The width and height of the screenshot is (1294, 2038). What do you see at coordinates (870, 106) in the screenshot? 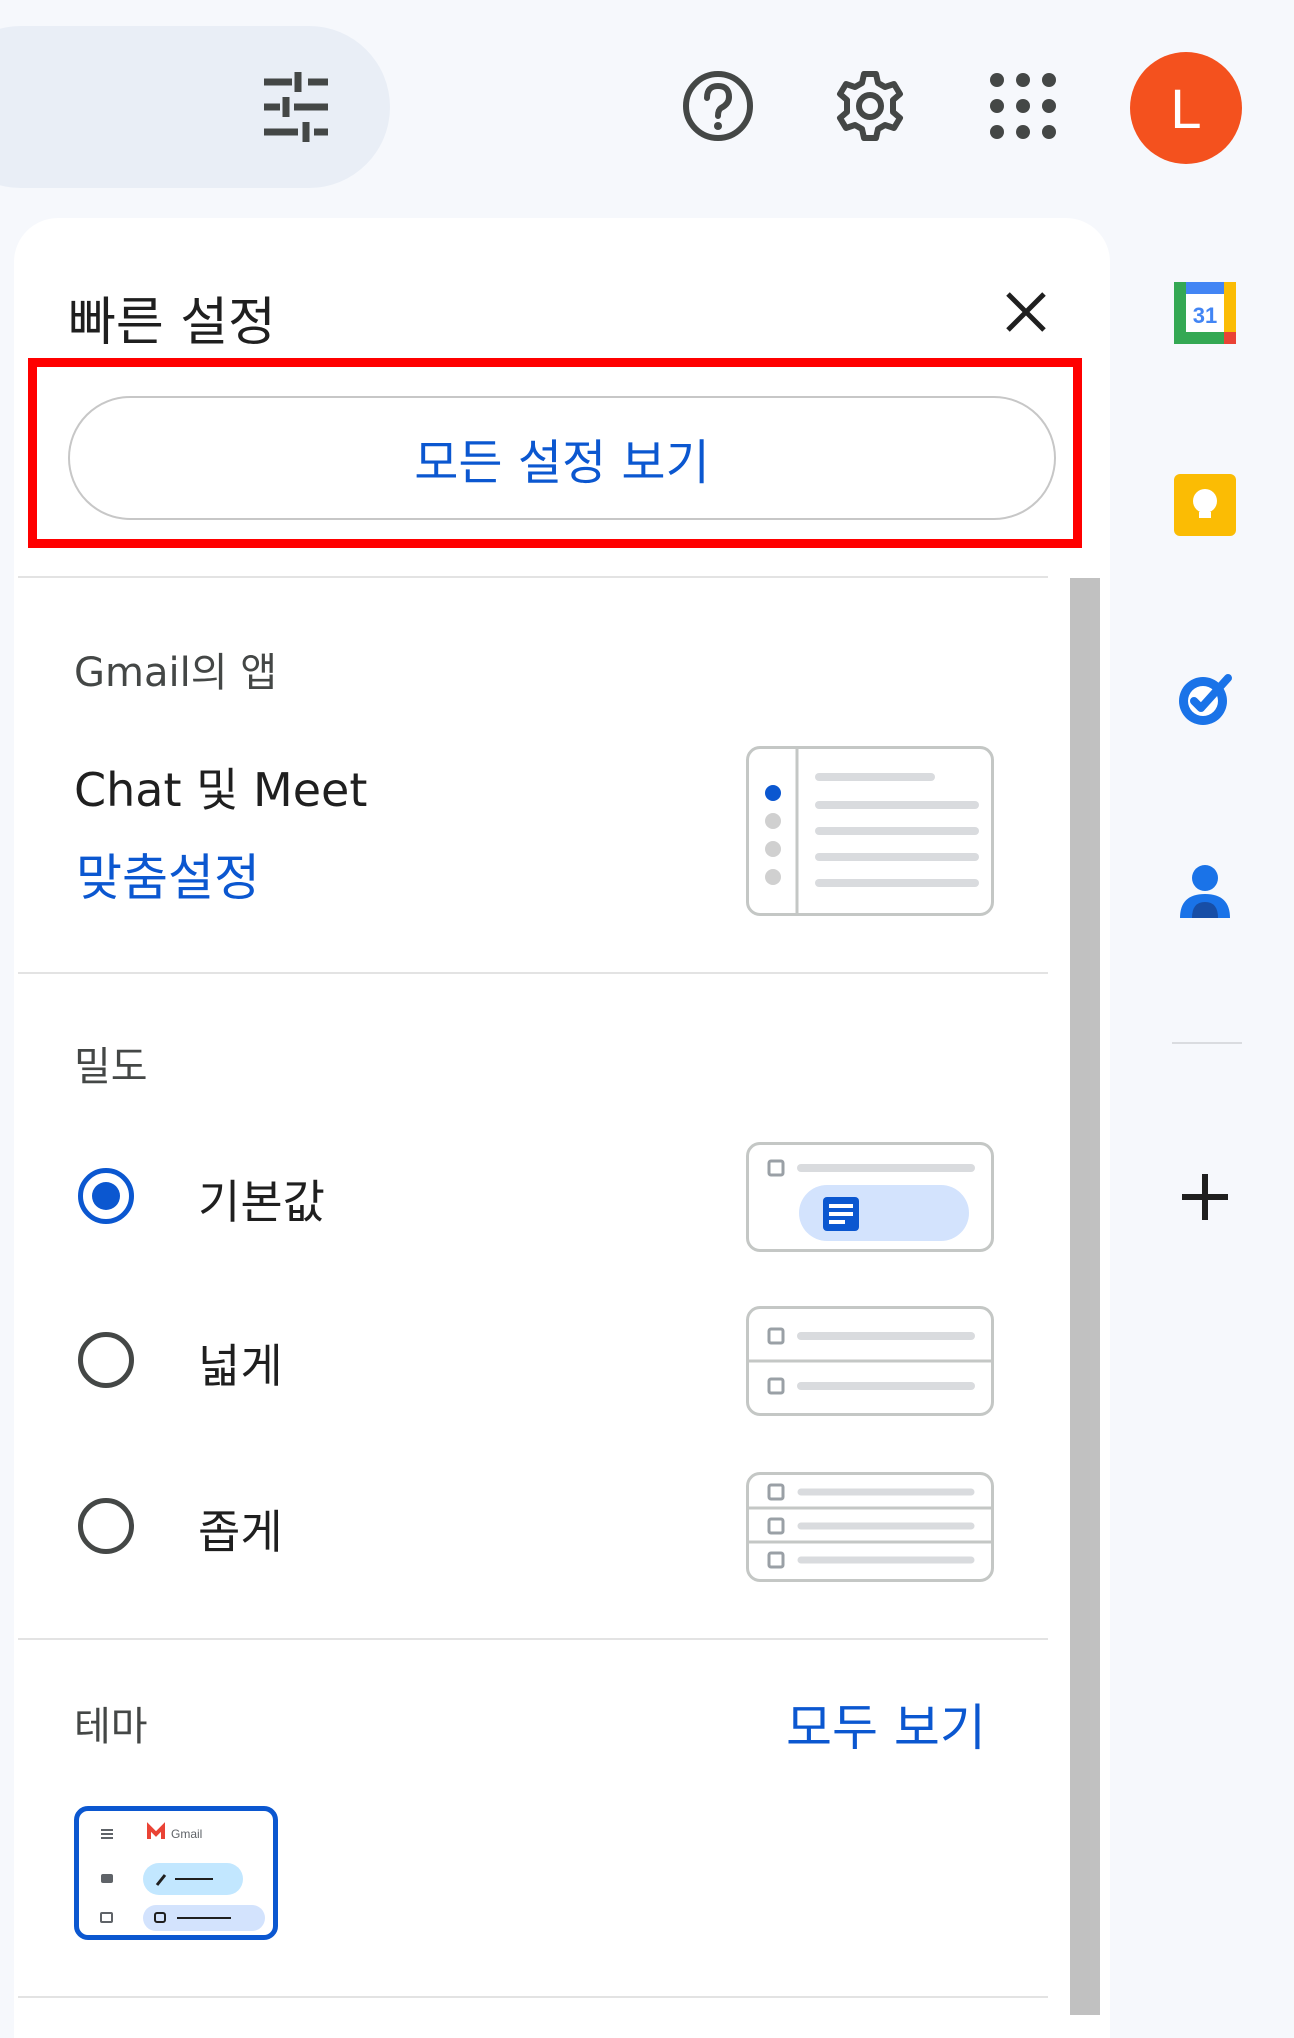
I see `settings-gear-icon` at bounding box center [870, 106].